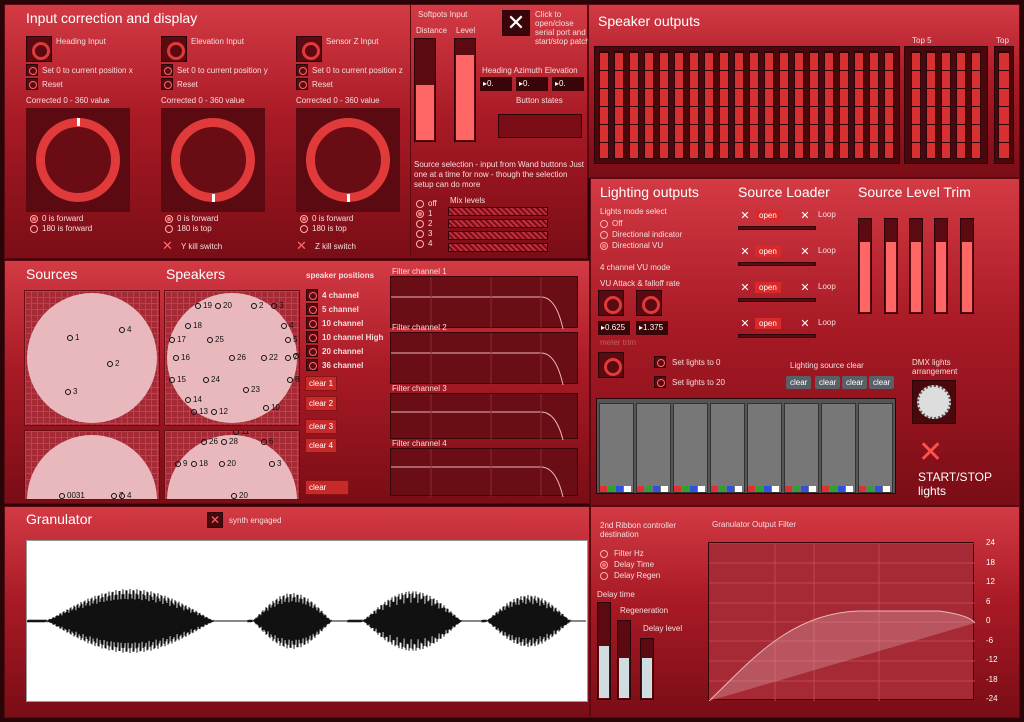 This screenshot has height=722, width=1024. What do you see at coordinates (301, 245) in the screenshot?
I see `z-kill-close-icon: ✕` at bounding box center [301, 245].